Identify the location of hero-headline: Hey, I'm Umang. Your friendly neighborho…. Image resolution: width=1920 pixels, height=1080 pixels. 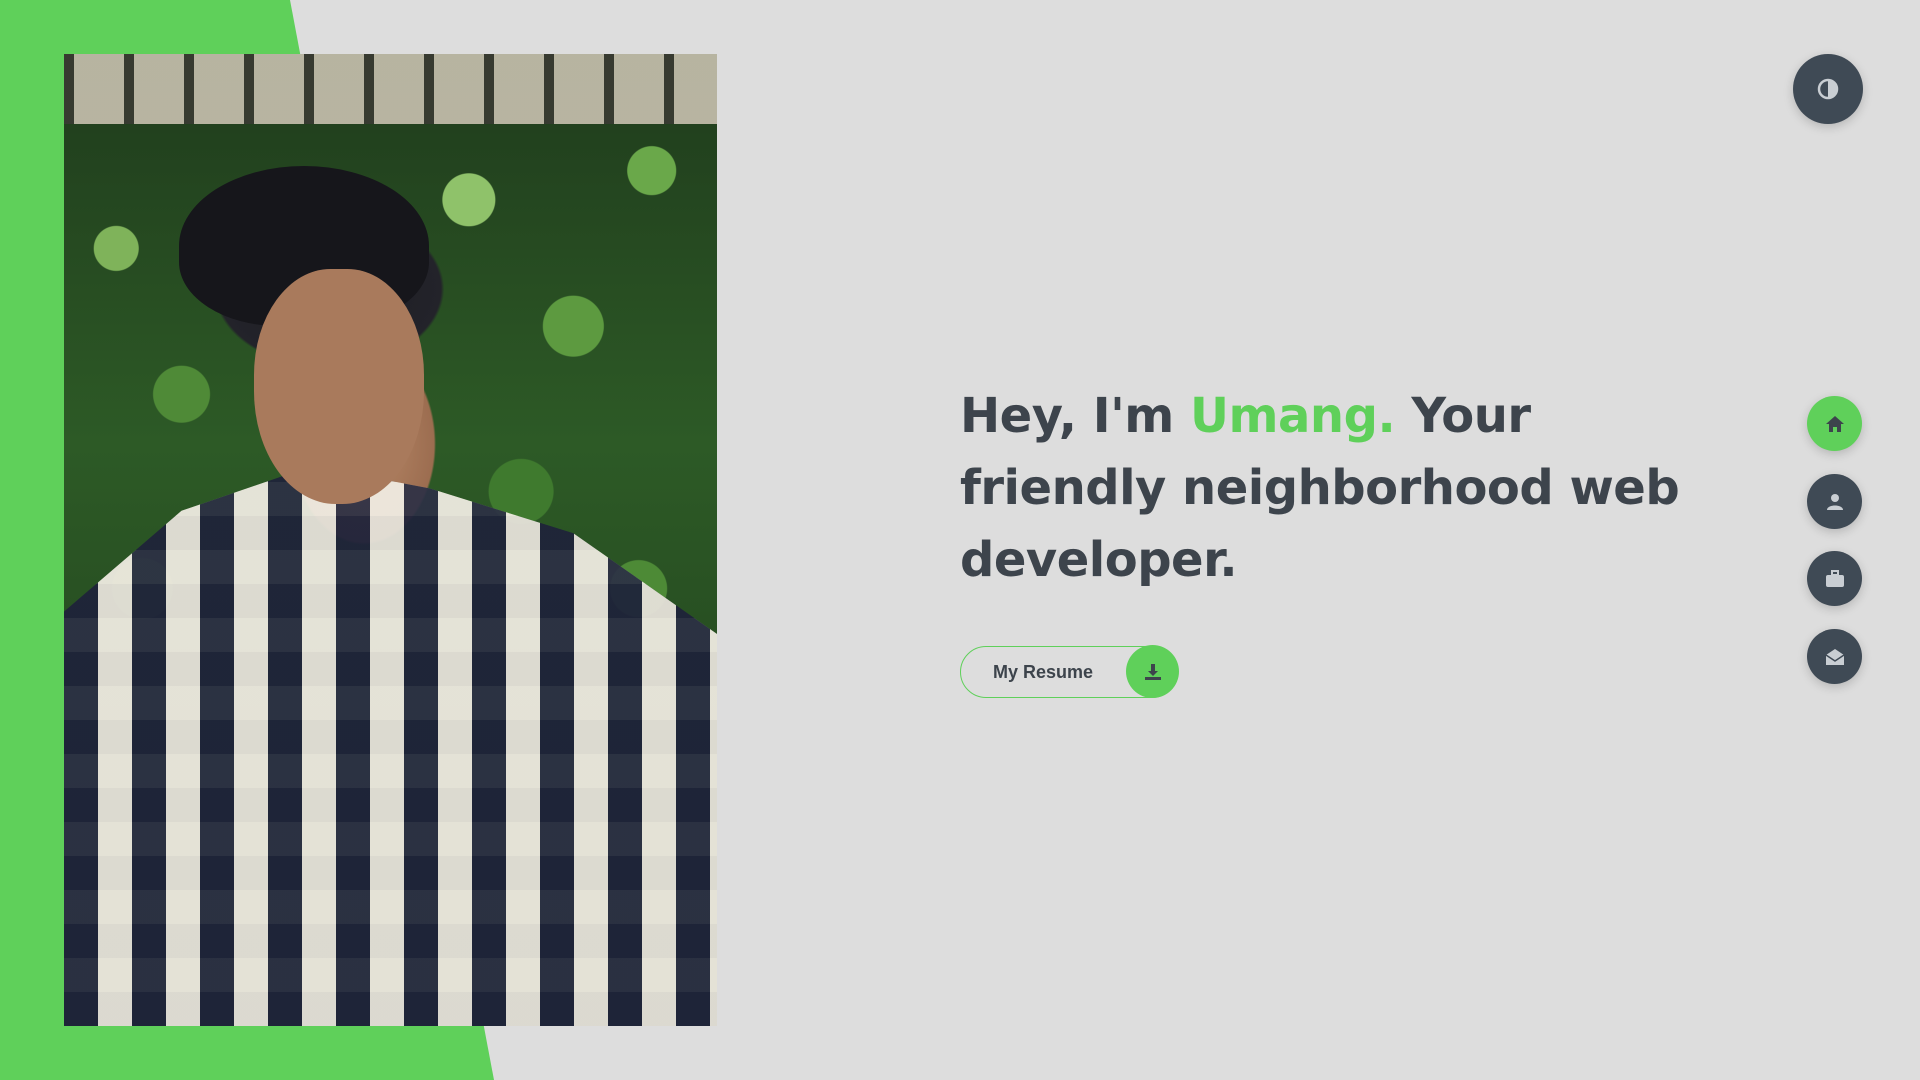
(1320, 488).